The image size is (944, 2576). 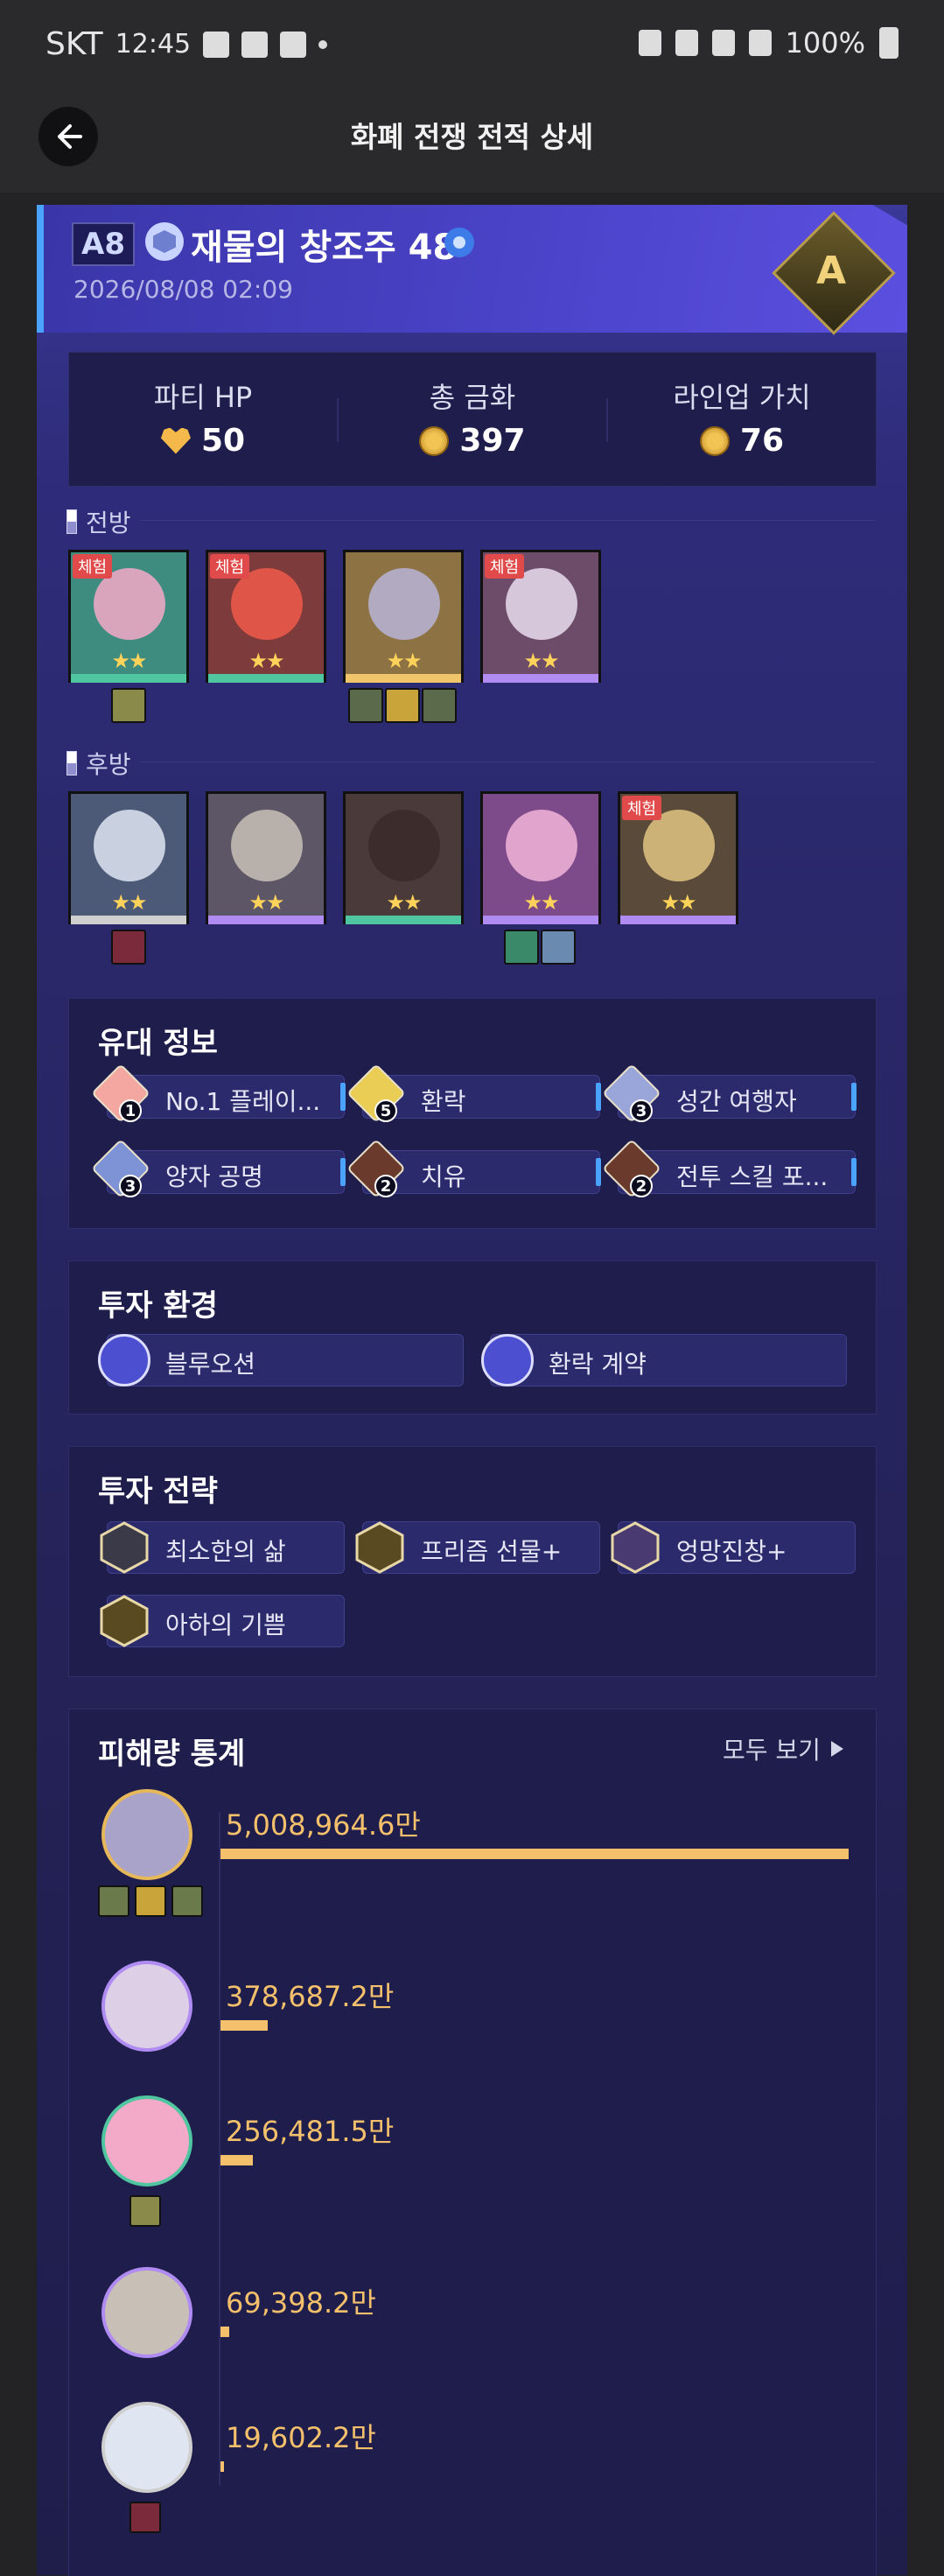 What do you see at coordinates (492, 1551) in the screenshot?
I see `strategy-label: 프리즘 선물+` at bounding box center [492, 1551].